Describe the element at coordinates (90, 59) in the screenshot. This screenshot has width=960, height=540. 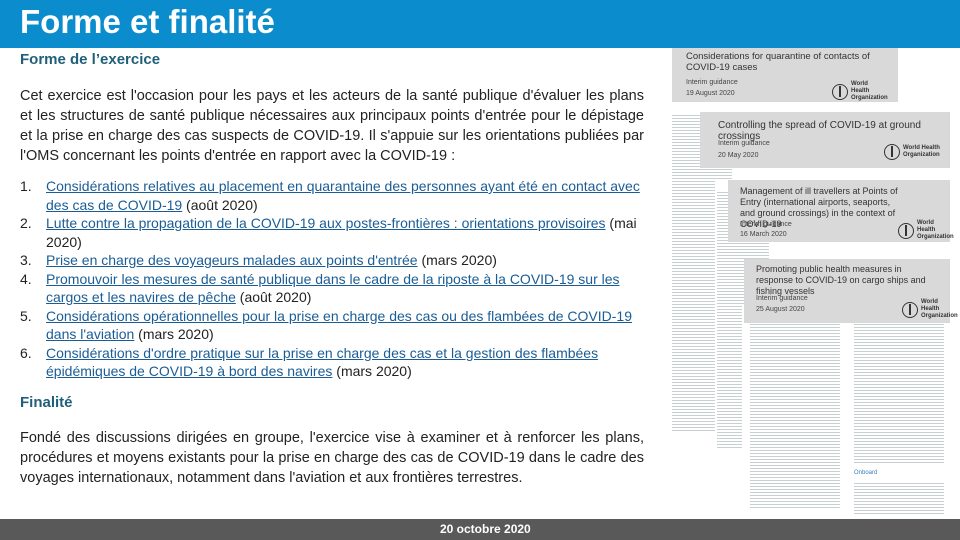
I see `section-heading-form: Forme de l’exercice` at that location.